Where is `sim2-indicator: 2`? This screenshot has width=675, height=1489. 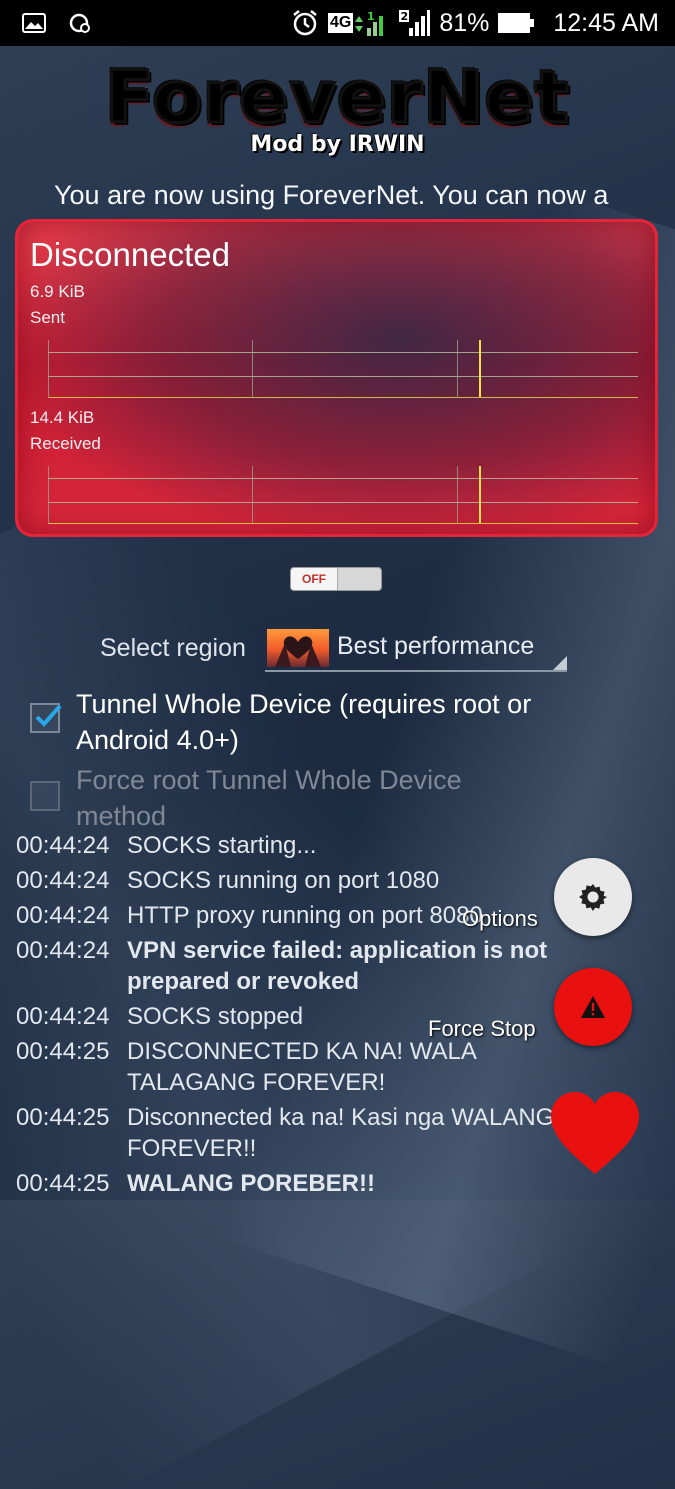 sim2-indicator: 2 is located at coordinates (405, 16).